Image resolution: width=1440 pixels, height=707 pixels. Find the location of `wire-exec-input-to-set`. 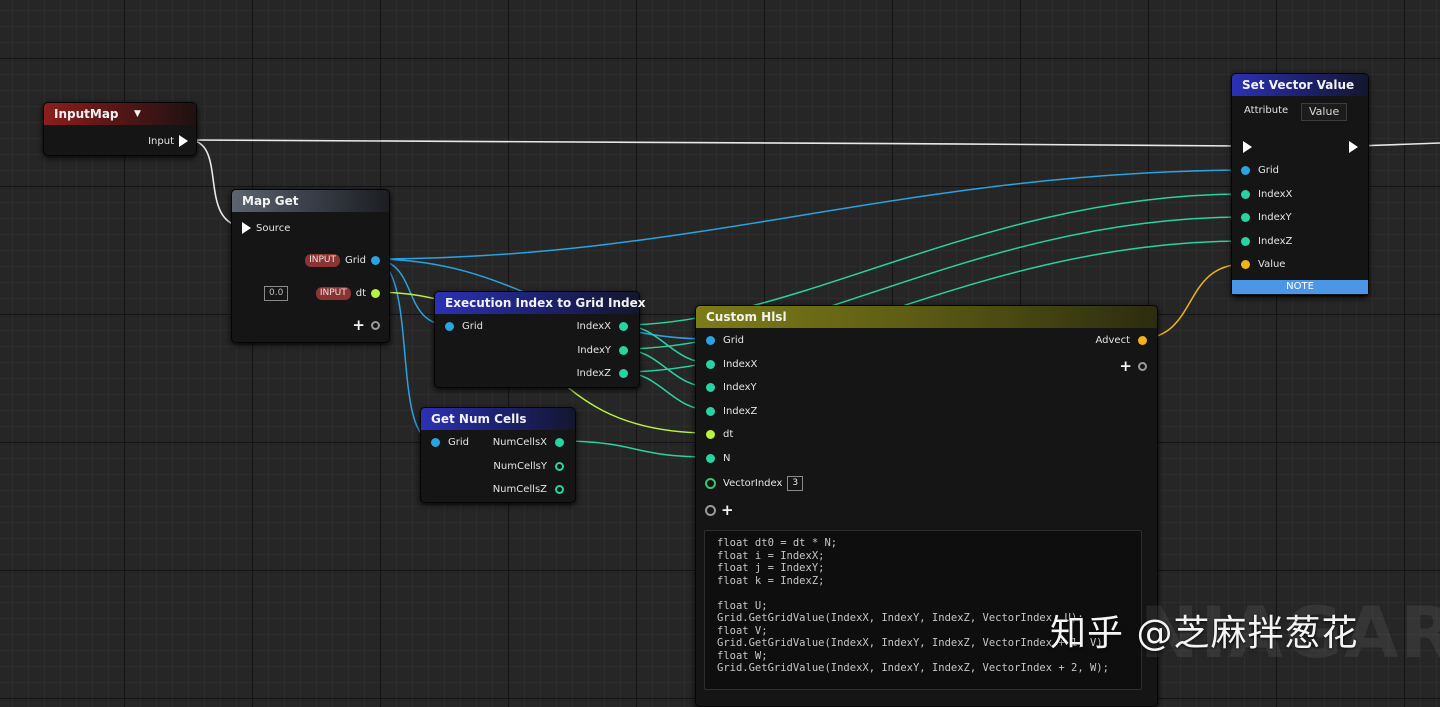

wire-exec-input-to-set is located at coordinates (714, 143).